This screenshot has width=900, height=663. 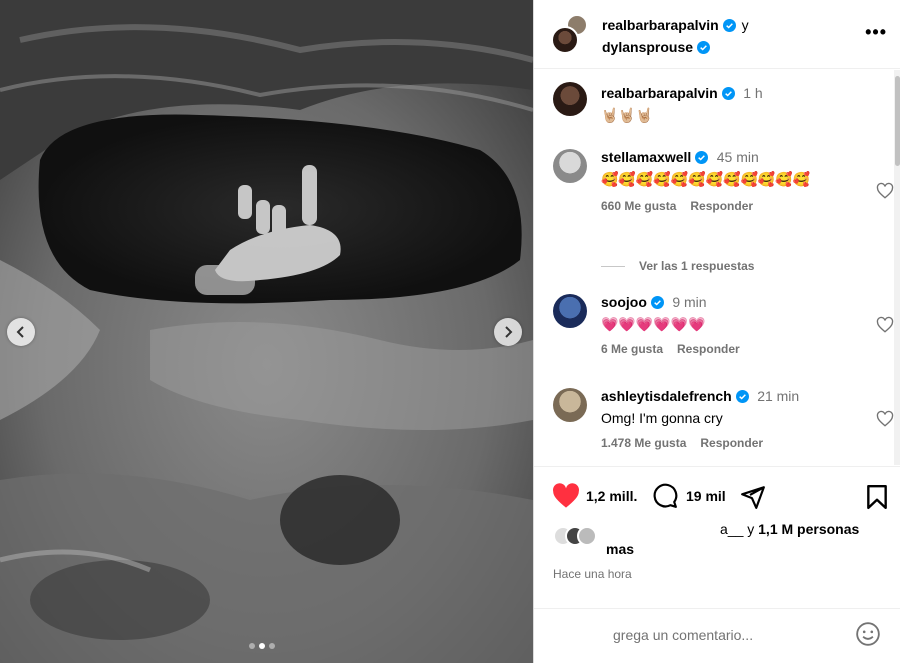 I want to click on chevron-left-icon, so click(x=20, y=332).